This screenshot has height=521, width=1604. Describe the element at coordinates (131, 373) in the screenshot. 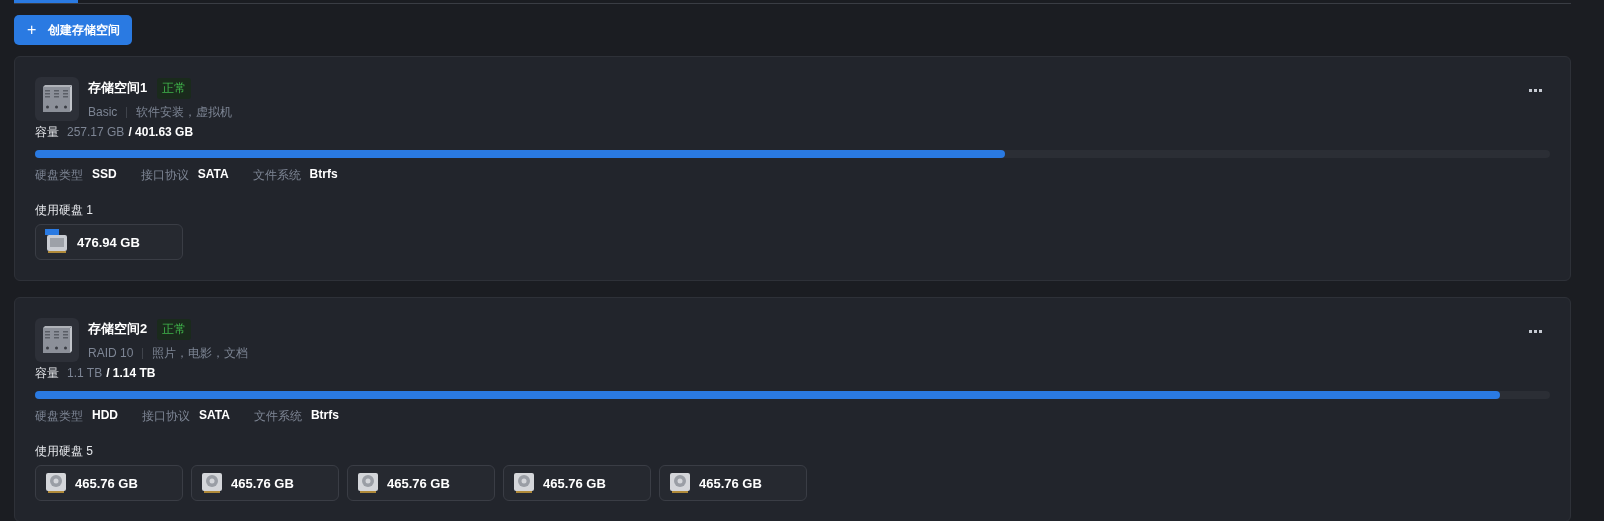

I see `total-capacity: / 1.14 TB` at that location.